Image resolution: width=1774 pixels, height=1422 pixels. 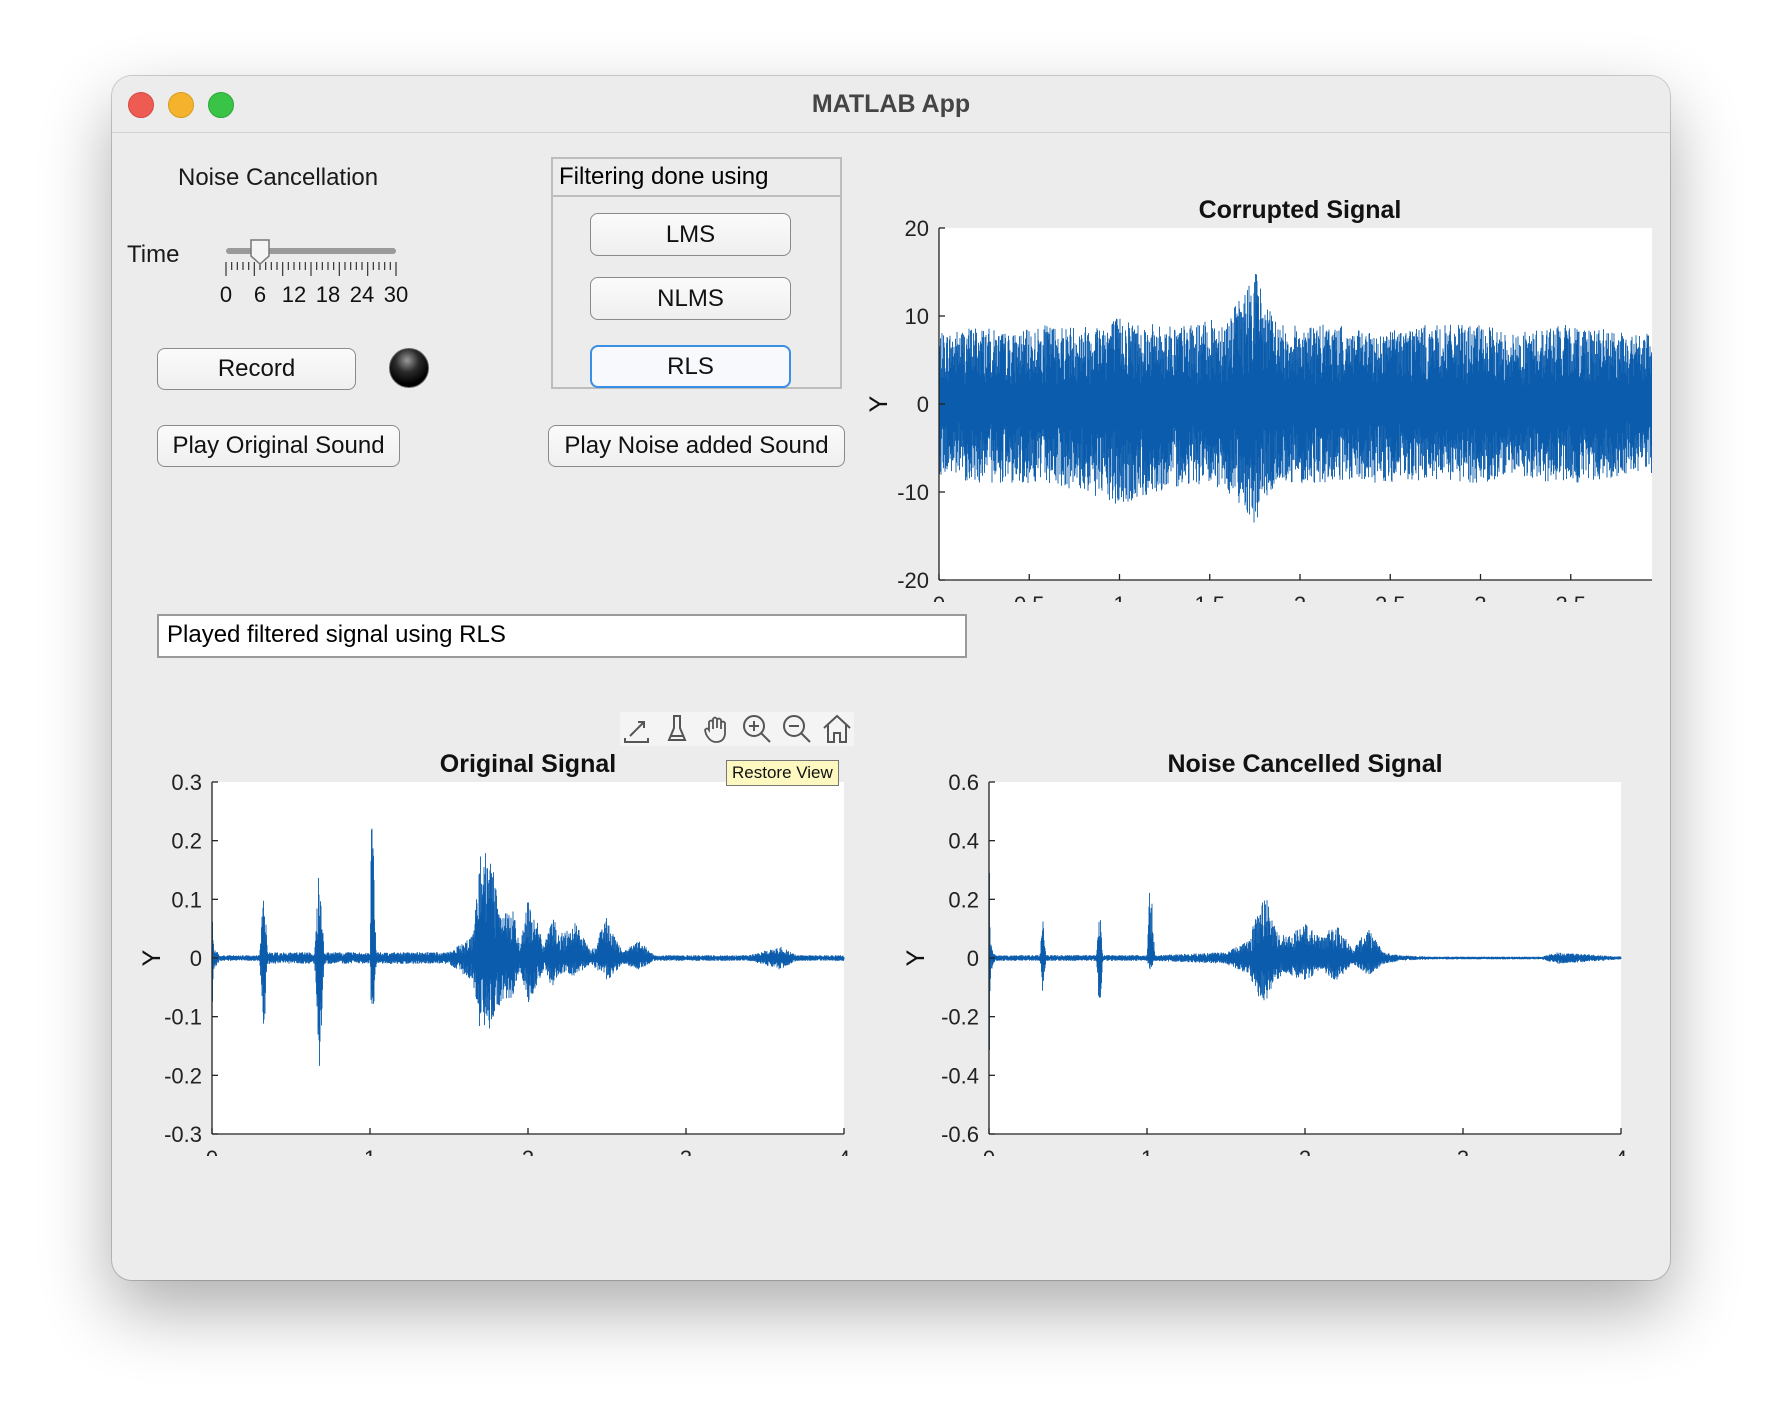 What do you see at coordinates (256, 369) in the screenshot?
I see `record-button: Record` at bounding box center [256, 369].